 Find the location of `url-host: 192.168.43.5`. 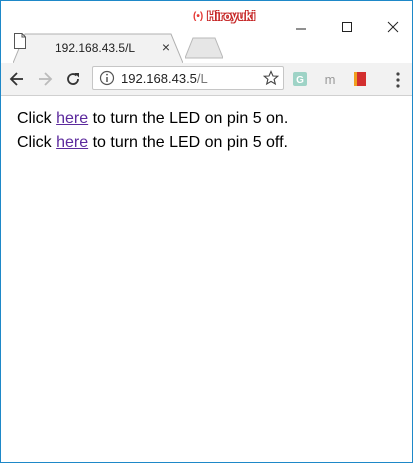

url-host: 192.168.43.5 is located at coordinates (159, 78).